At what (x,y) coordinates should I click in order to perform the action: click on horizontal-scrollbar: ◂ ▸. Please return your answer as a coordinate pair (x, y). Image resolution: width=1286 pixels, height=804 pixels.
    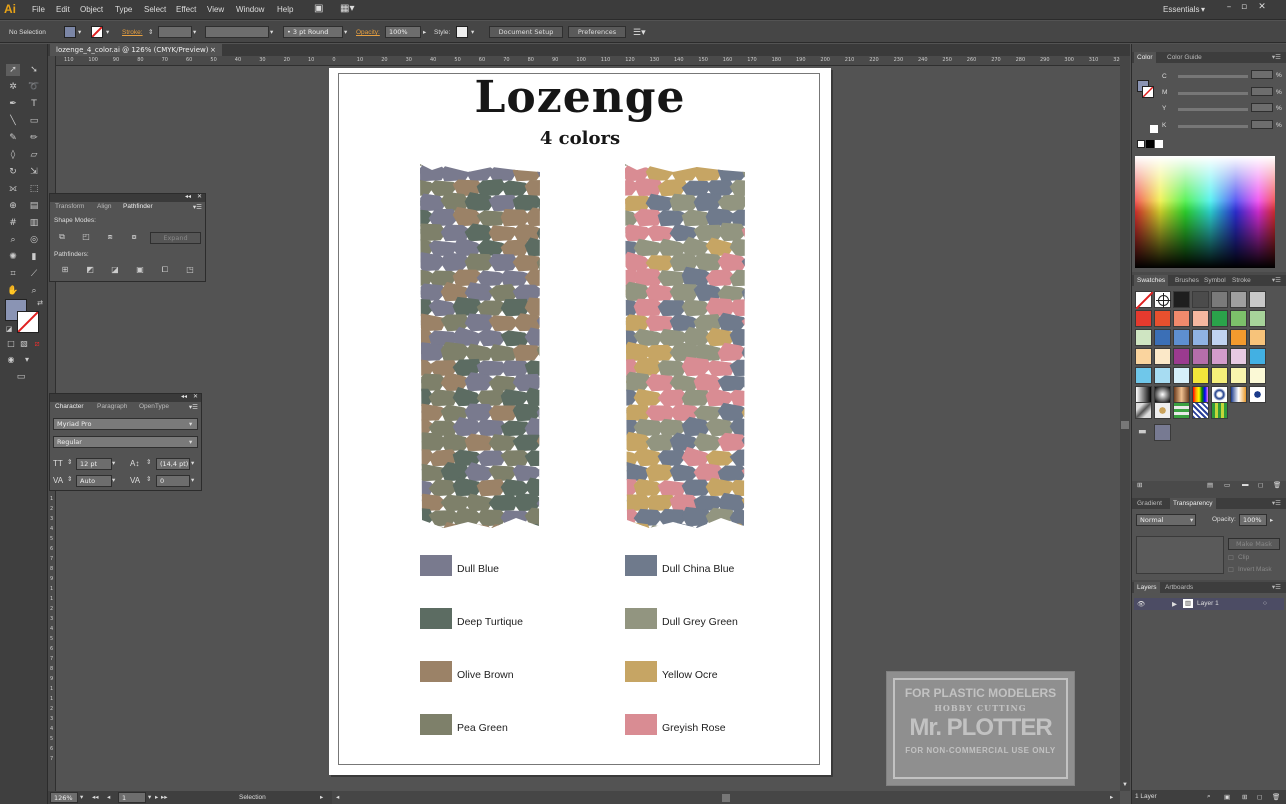
    Looking at the image, I should click on (726, 797).